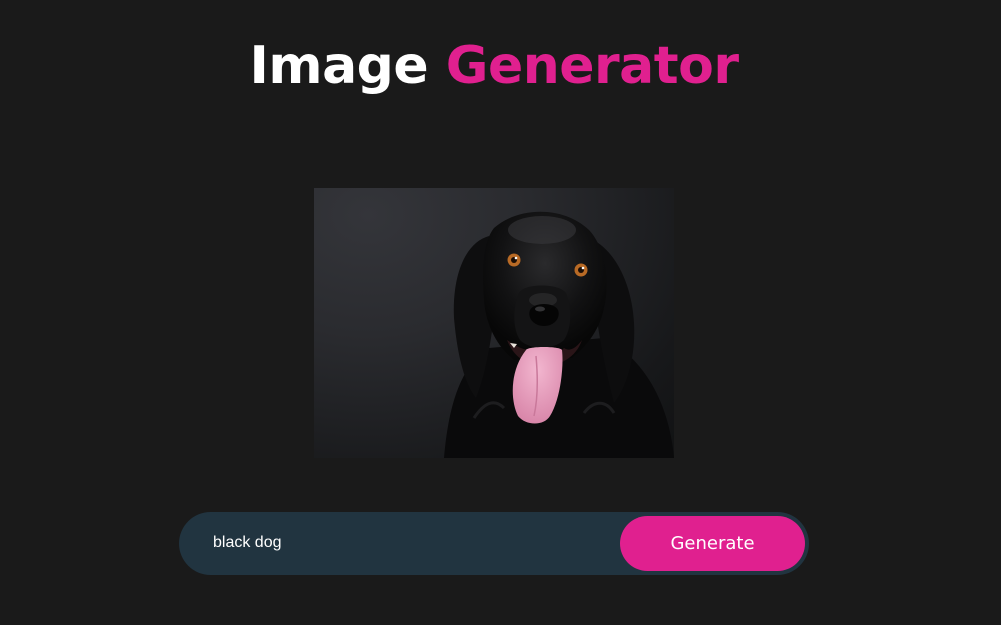 The height and width of the screenshot is (625, 1001). I want to click on prompt-input, so click(413, 543).